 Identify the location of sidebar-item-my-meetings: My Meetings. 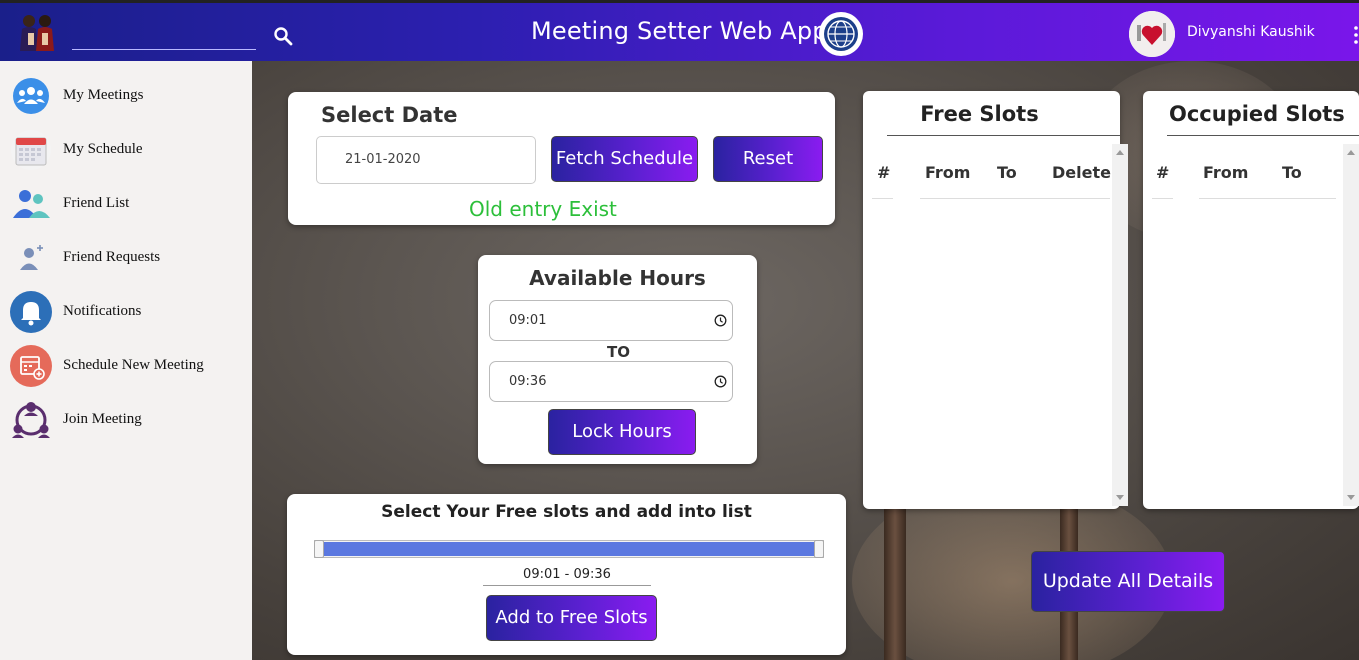
(126, 96).